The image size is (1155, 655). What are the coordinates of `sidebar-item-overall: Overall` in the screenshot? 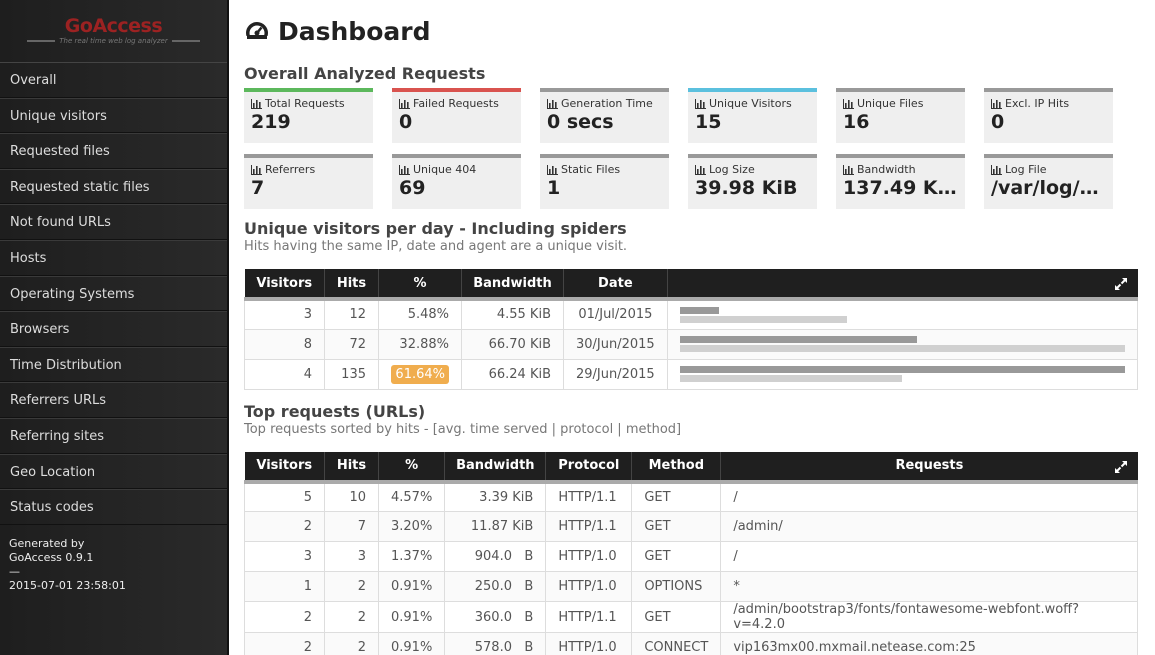 It's located at (113, 80).